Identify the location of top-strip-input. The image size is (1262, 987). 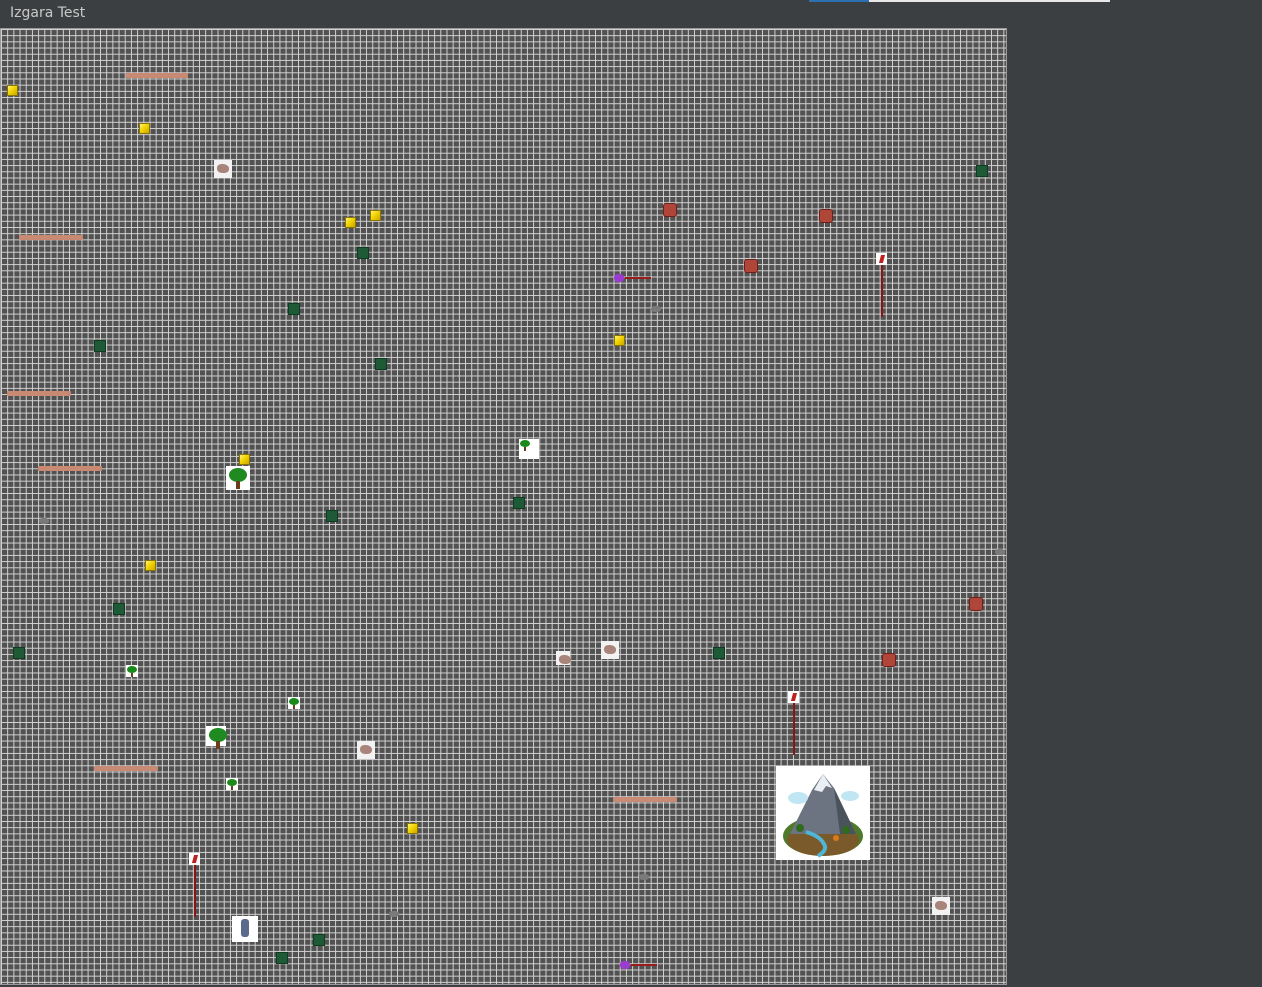
(989, 1).